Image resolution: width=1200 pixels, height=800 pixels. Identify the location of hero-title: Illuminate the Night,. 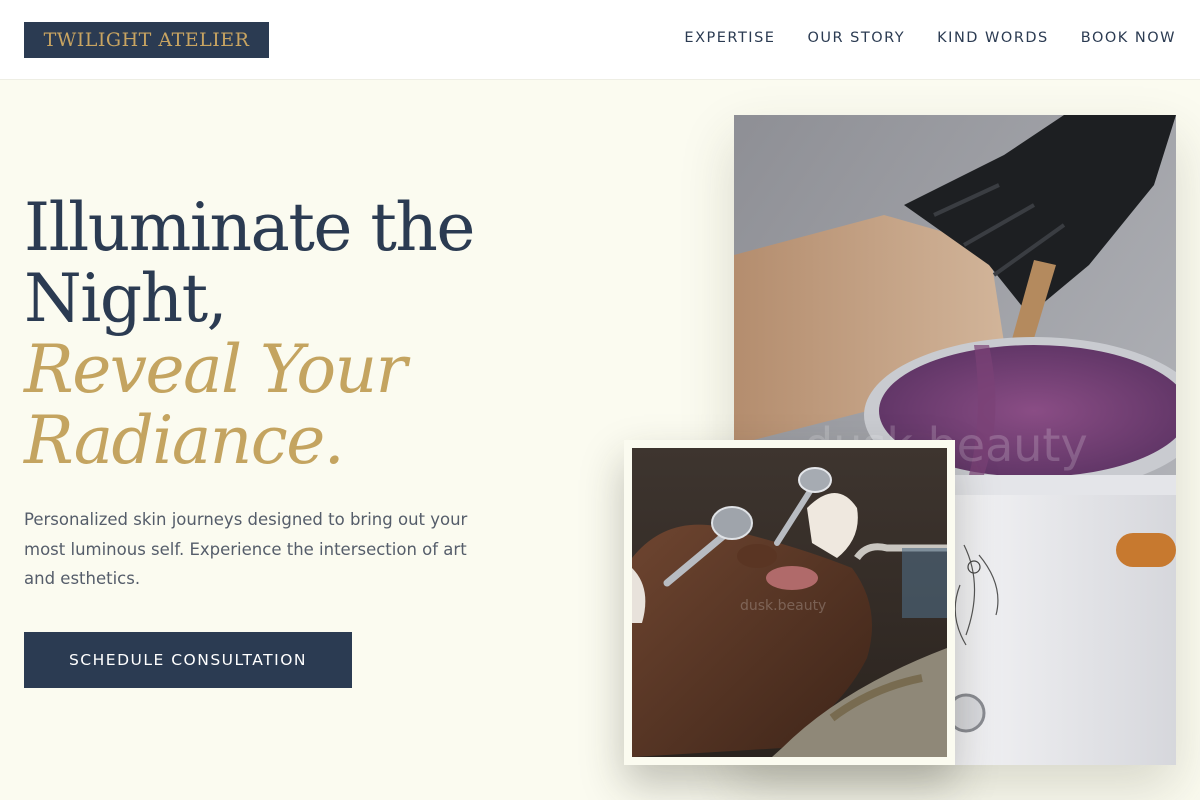
(284, 263).